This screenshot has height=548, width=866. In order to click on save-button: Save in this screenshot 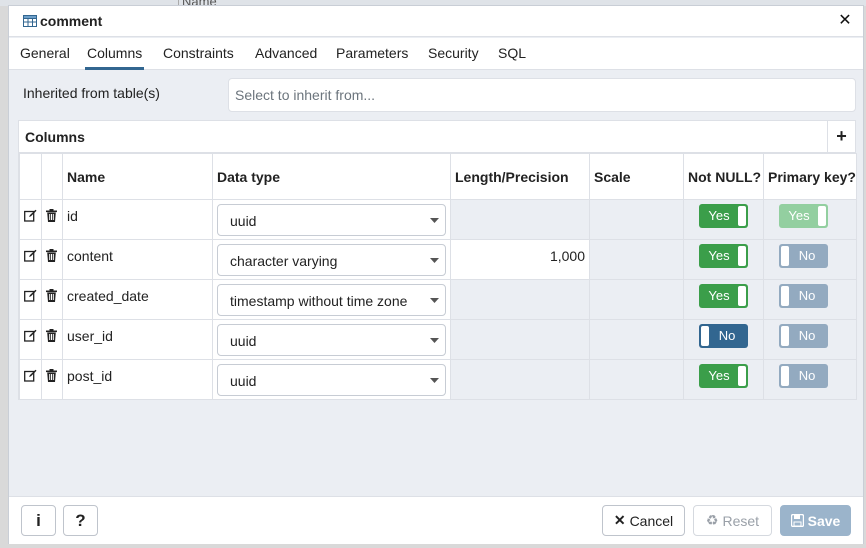, I will do `click(815, 520)`.